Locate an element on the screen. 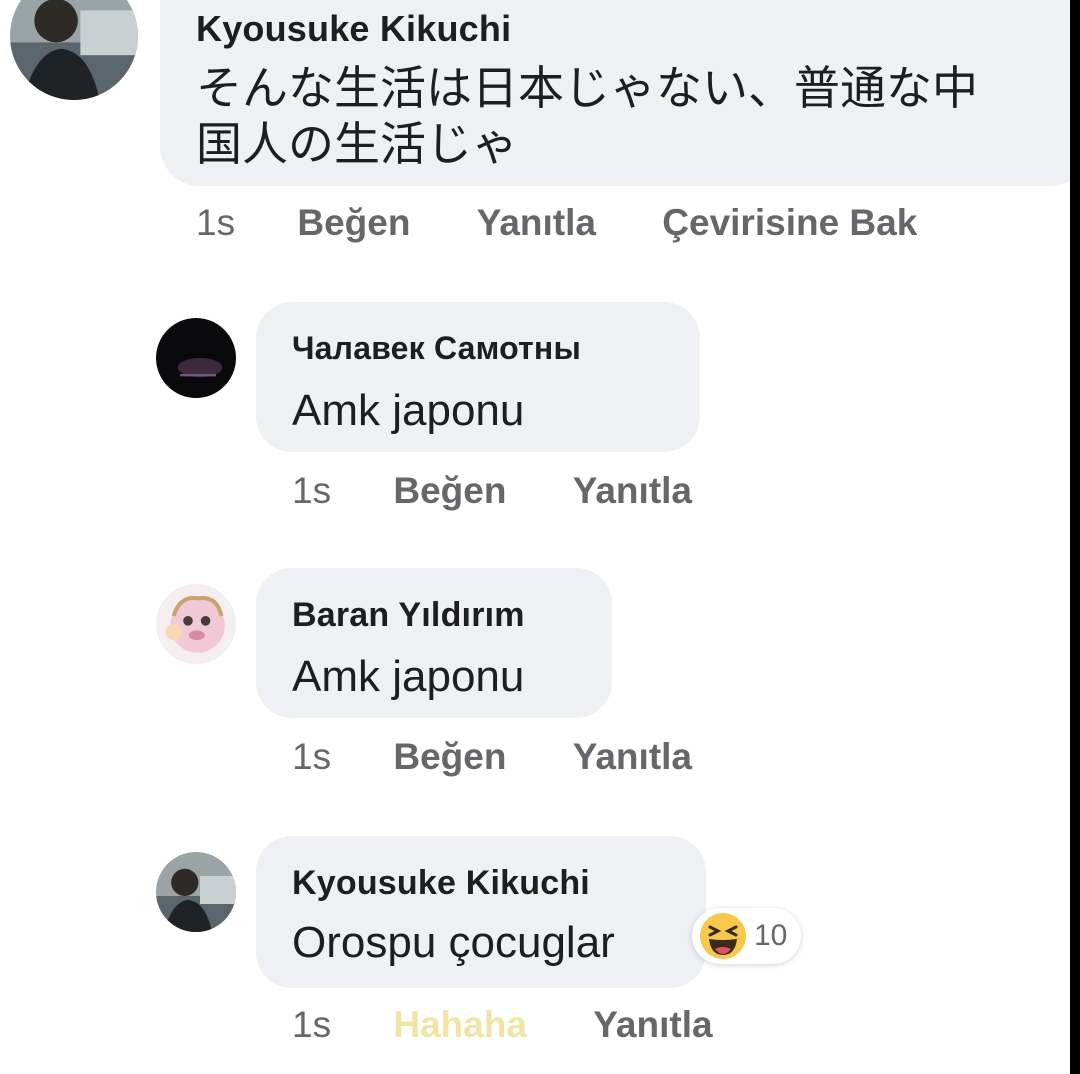 The width and height of the screenshot is (1080, 1074). comment-text: そんな生活は日本じゃない、普通な中 is located at coordinates (587, 88).